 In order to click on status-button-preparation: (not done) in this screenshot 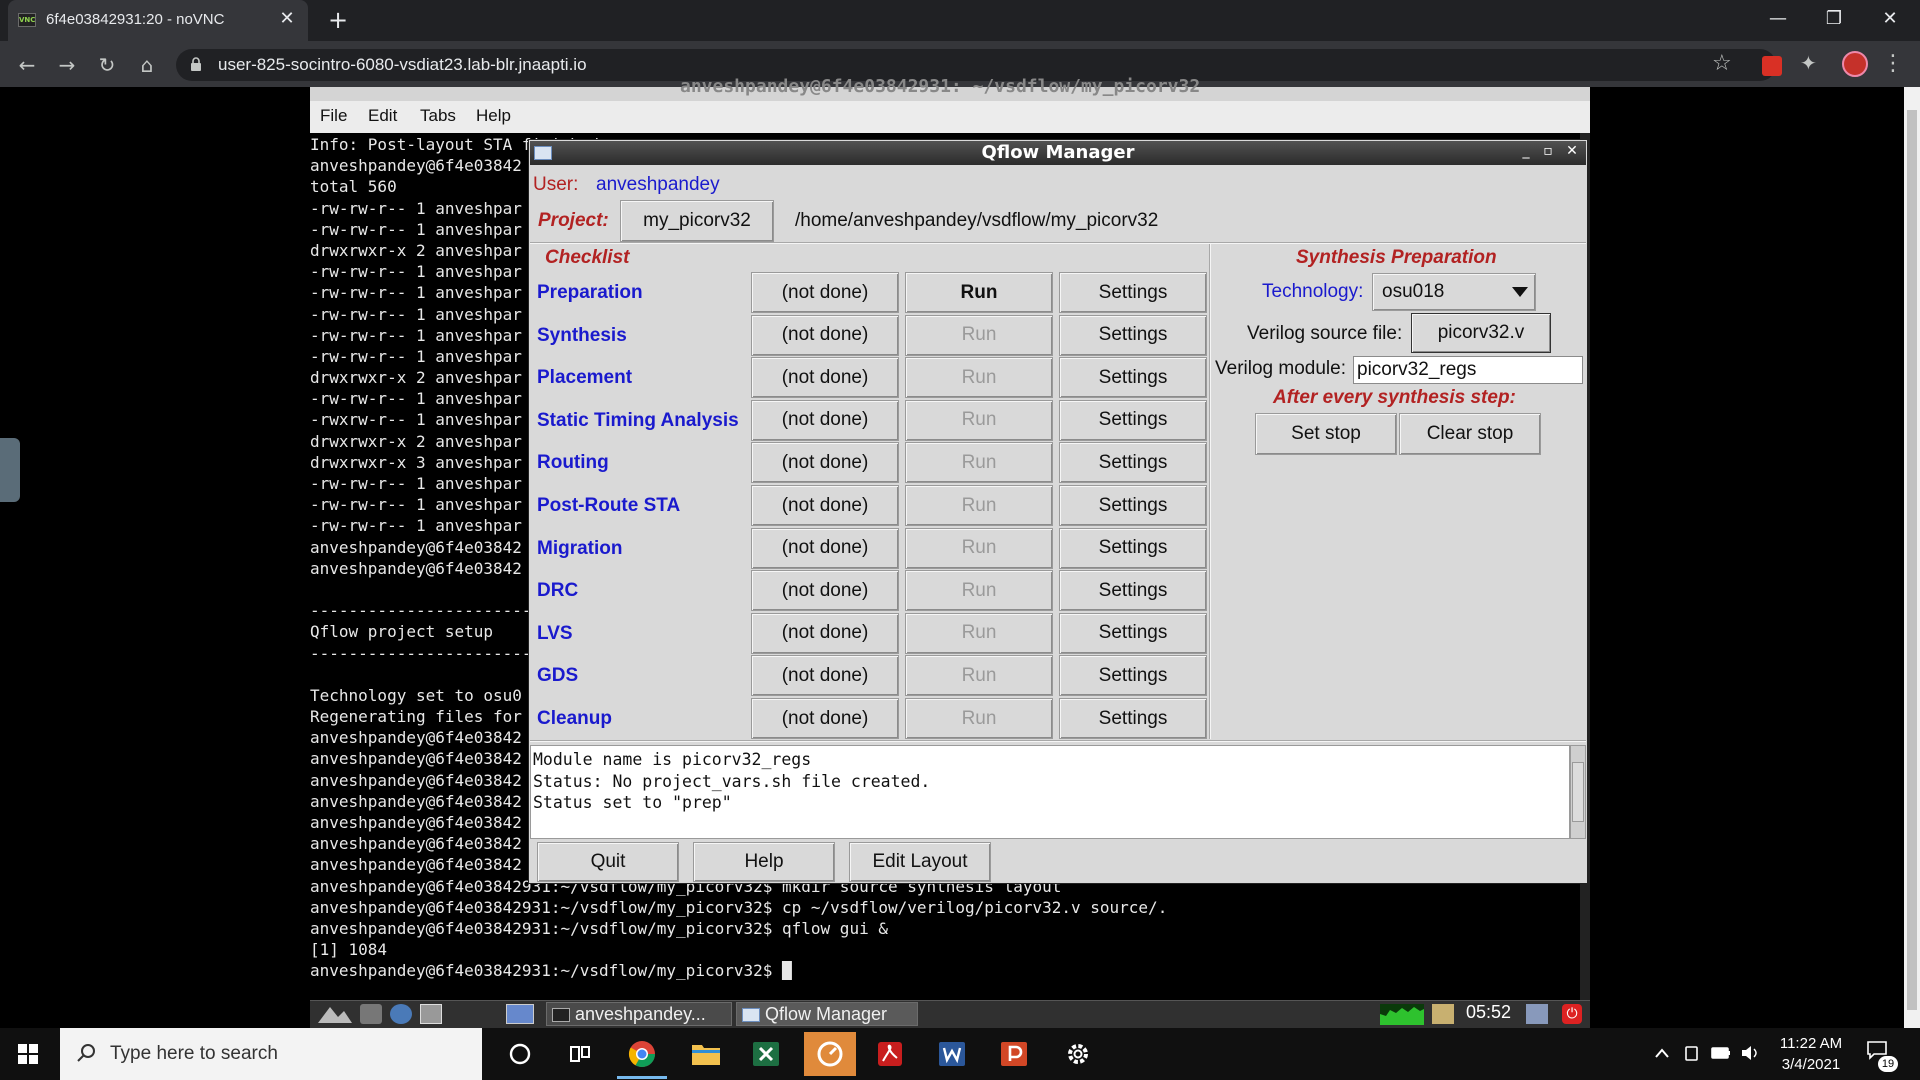, I will do `click(825, 292)`.